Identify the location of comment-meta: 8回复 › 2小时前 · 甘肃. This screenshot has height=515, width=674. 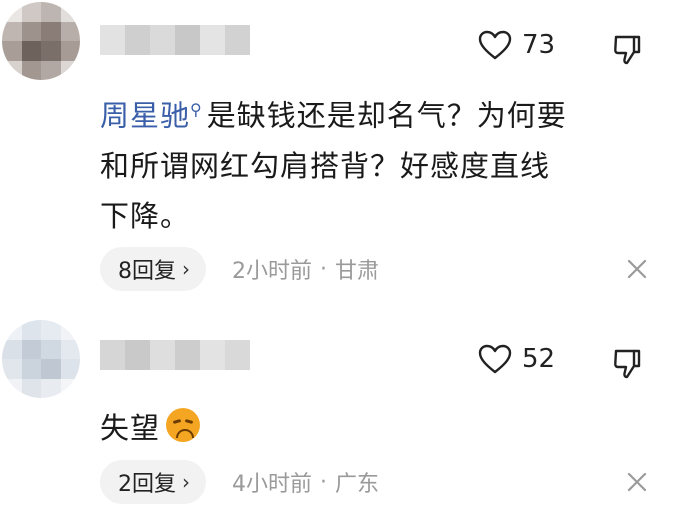
(239, 269).